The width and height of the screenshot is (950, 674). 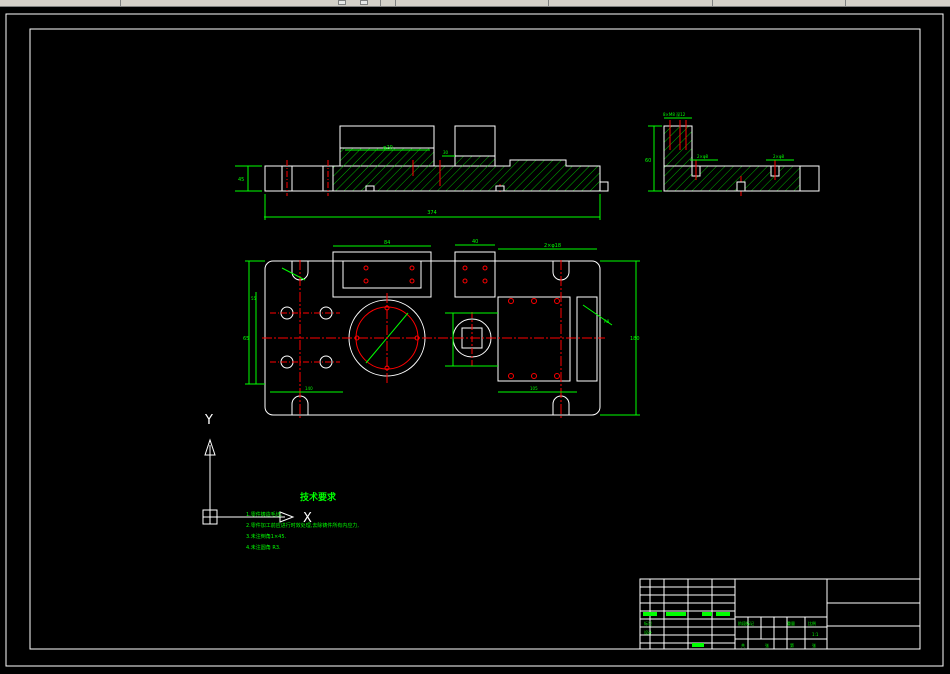 What do you see at coordinates (648, 623) in the screenshot?
I see `tb-cell-a: 标记` at bounding box center [648, 623].